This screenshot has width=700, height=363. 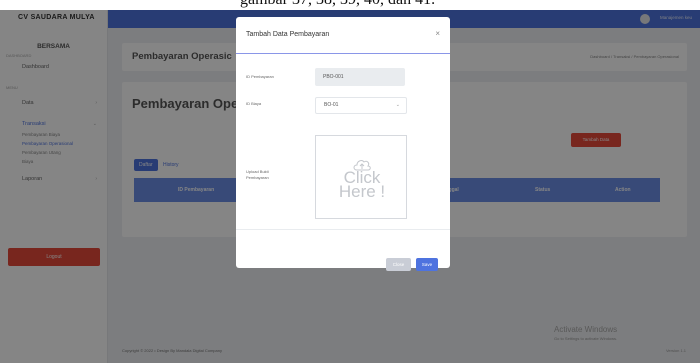 What do you see at coordinates (398, 264) in the screenshot?
I see `close-button: Close` at bounding box center [398, 264].